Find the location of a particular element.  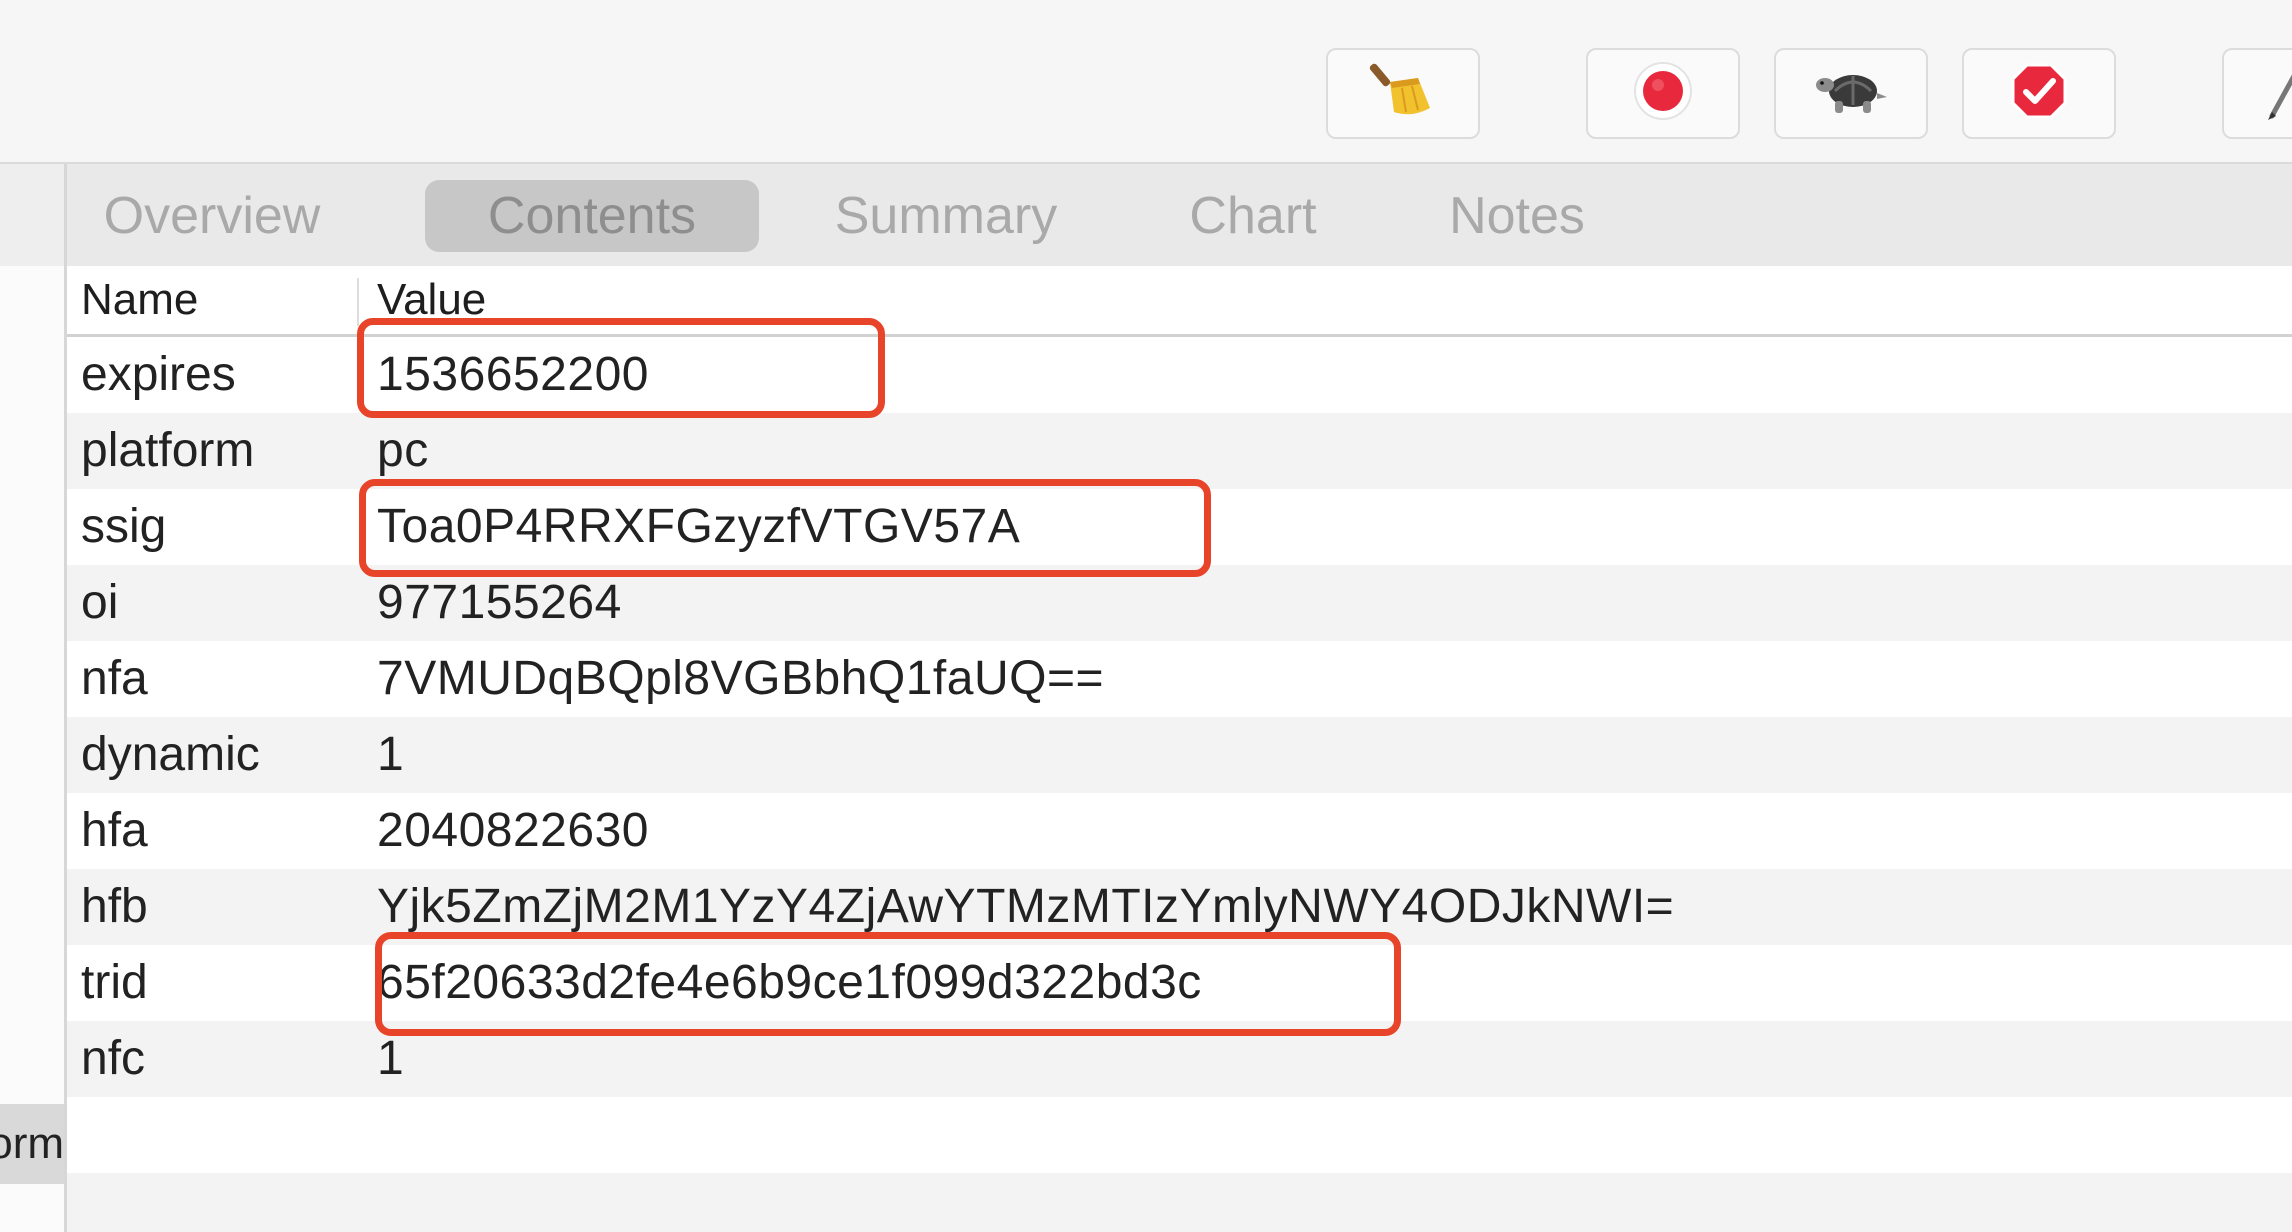

row-name: nfa is located at coordinates (114, 678).